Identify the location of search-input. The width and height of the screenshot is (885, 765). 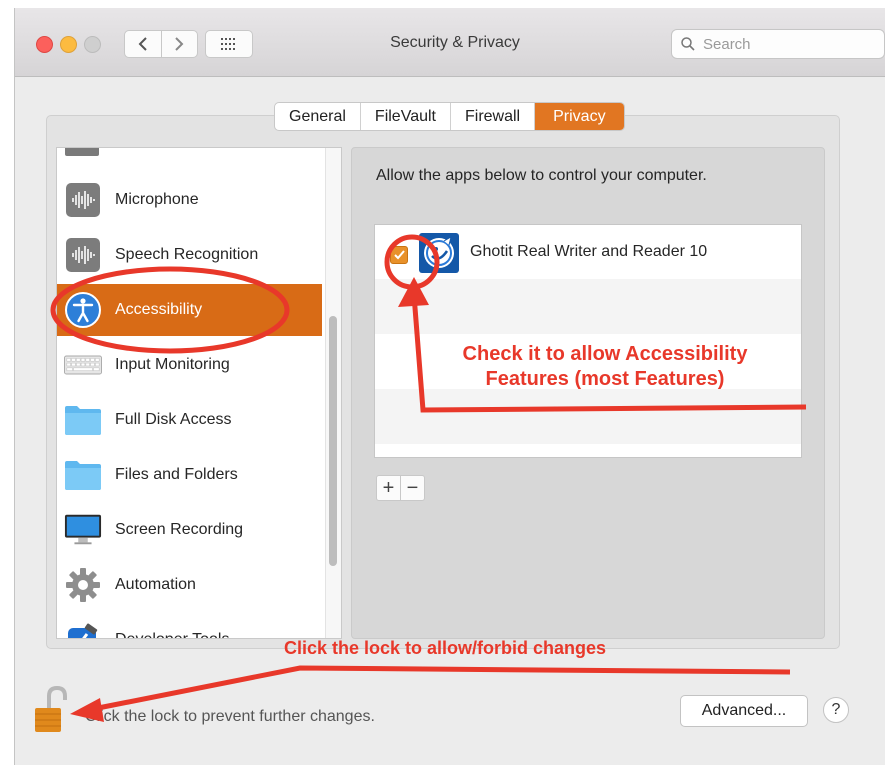
(783, 44).